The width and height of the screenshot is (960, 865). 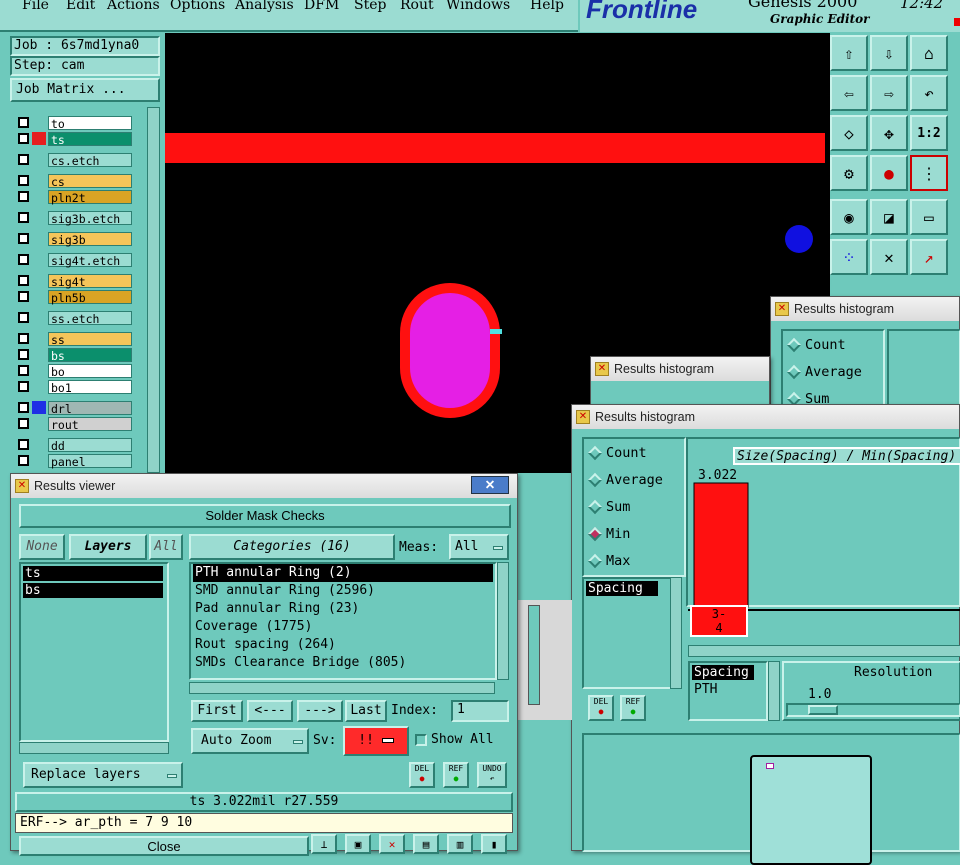 I want to click on category-item: Coverage (1775), so click(x=343, y=627).